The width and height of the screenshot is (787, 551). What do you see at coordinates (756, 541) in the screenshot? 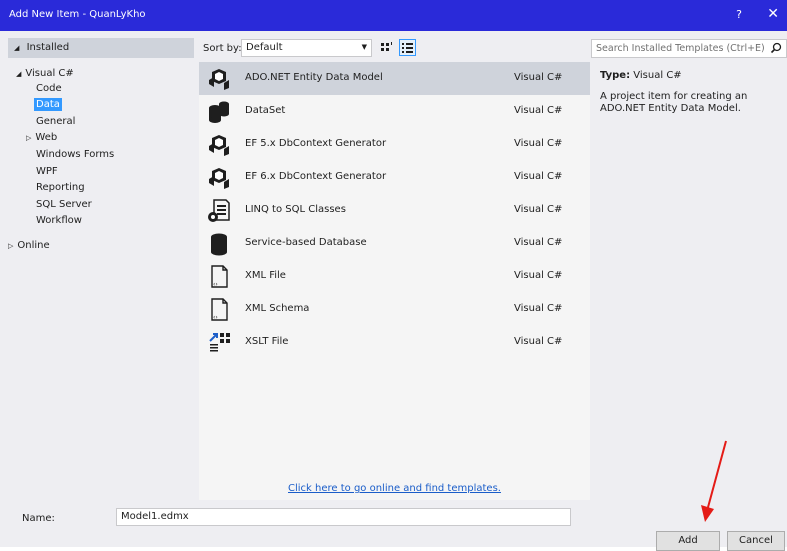
I see `cancel-button: Cancel` at bounding box center [756, 541].